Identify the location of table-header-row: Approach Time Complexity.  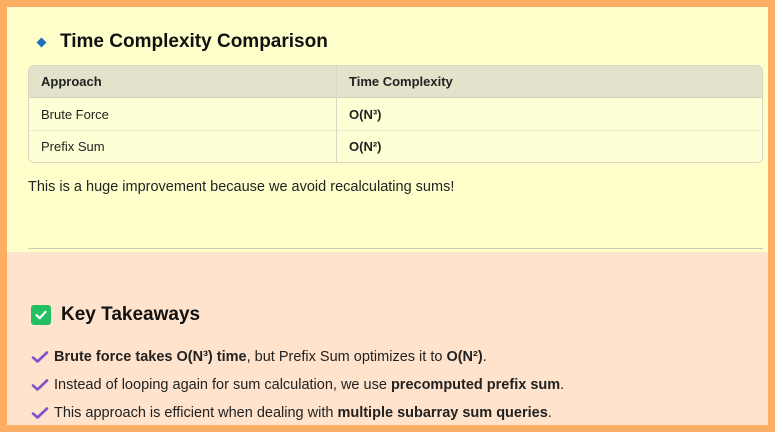
(395, 82).